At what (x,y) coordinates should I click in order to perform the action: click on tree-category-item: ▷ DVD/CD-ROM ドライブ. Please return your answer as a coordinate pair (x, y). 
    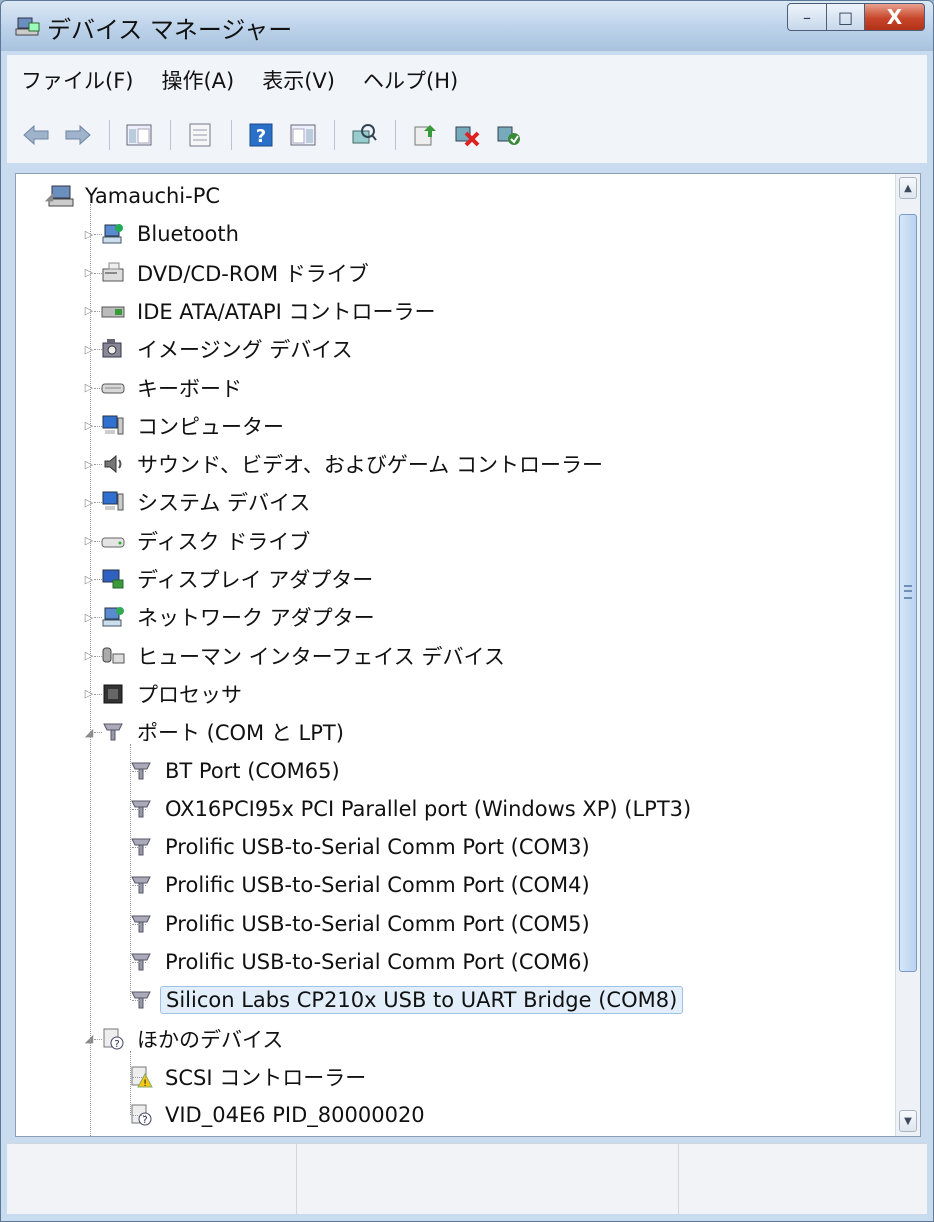
    Looking at the image, I should click on (229, 273).